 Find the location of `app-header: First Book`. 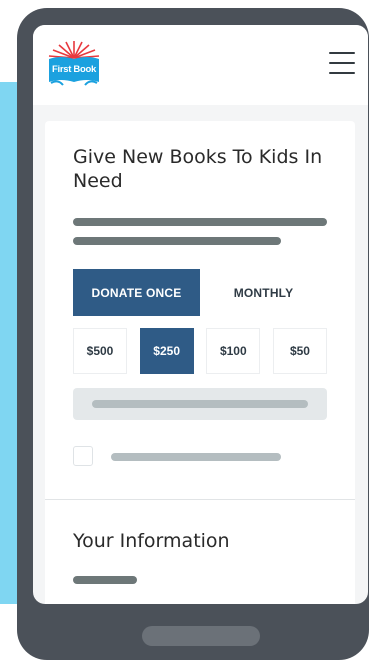

app-header: First Book is located at coordinates (200, 65).